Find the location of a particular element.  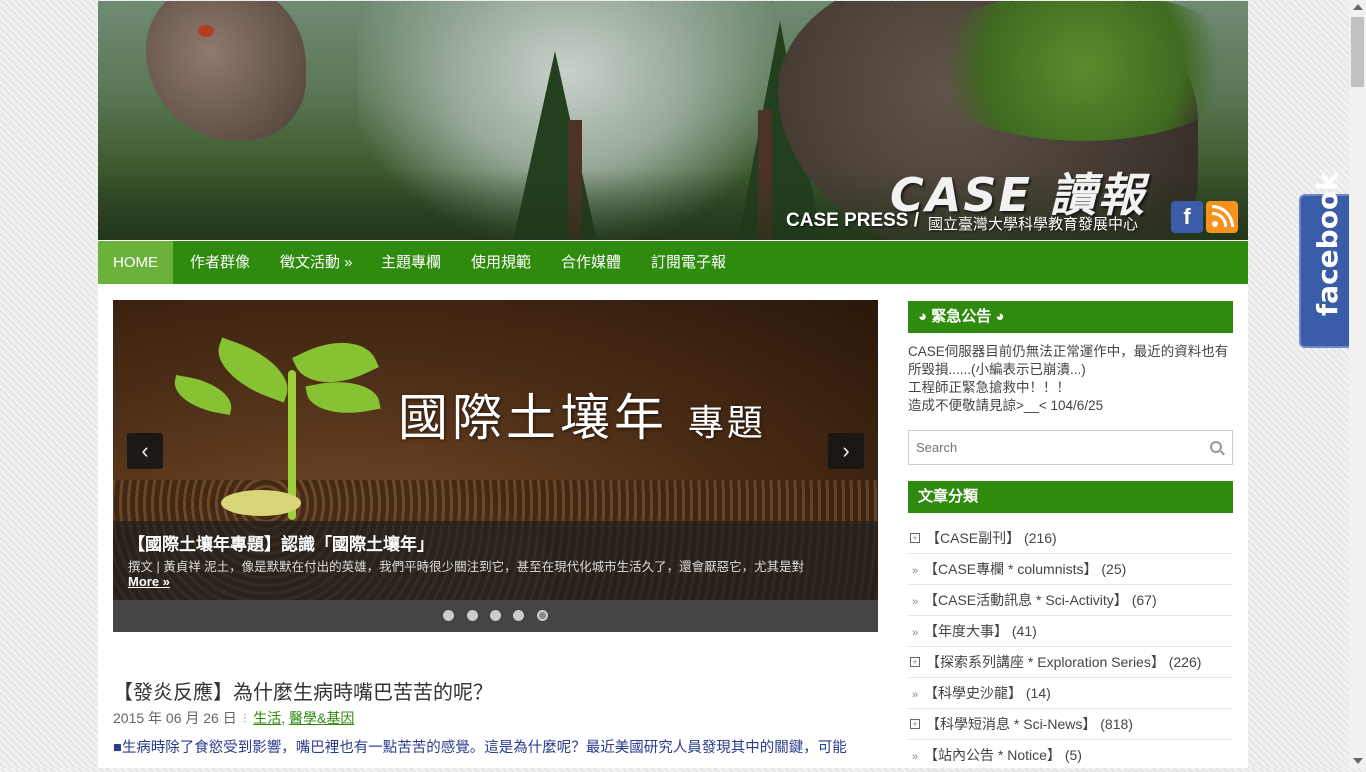

foliage-image is located at coordinates (1083, 71).